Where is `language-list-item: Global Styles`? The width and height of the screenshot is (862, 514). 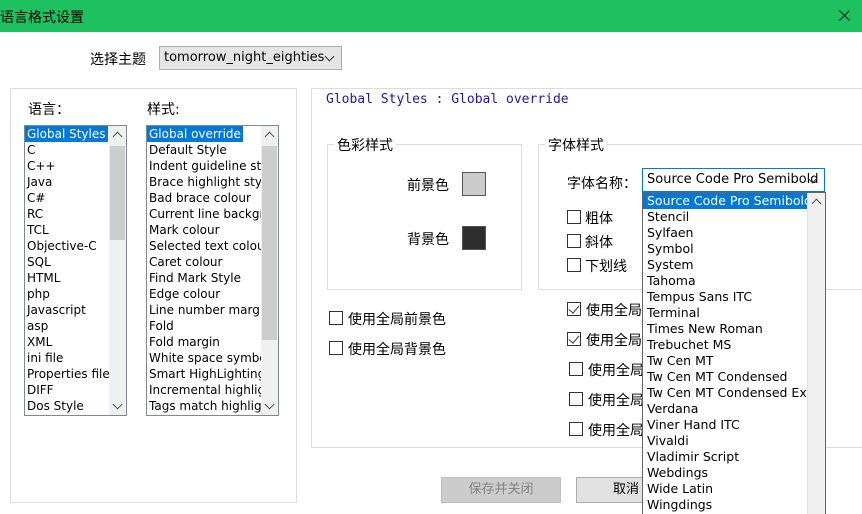
language-list-item: Global Styles is located at coordinates (66, 134).